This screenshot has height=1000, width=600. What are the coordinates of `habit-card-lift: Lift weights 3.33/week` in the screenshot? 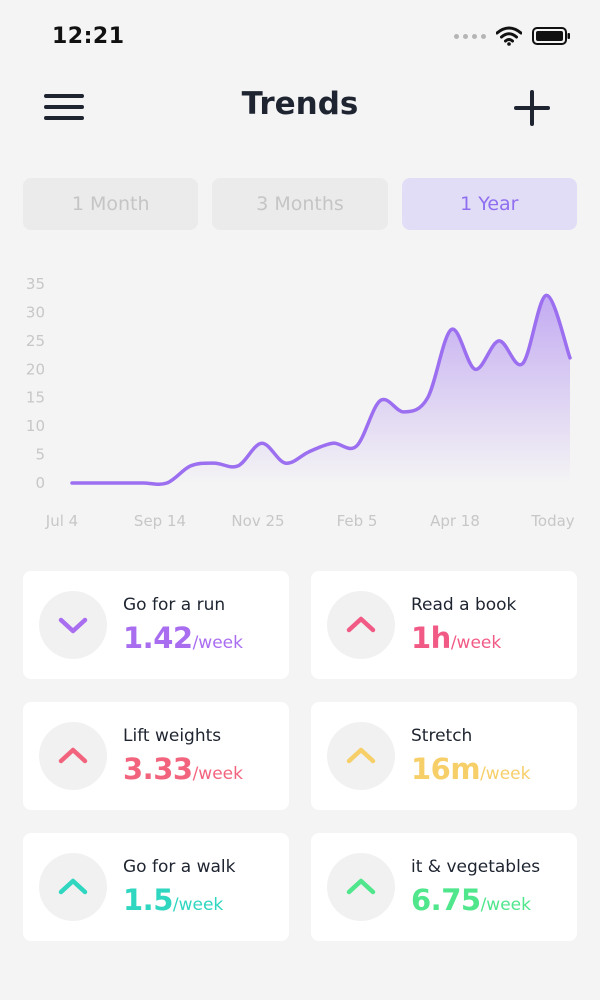 It's located at (156, 756).